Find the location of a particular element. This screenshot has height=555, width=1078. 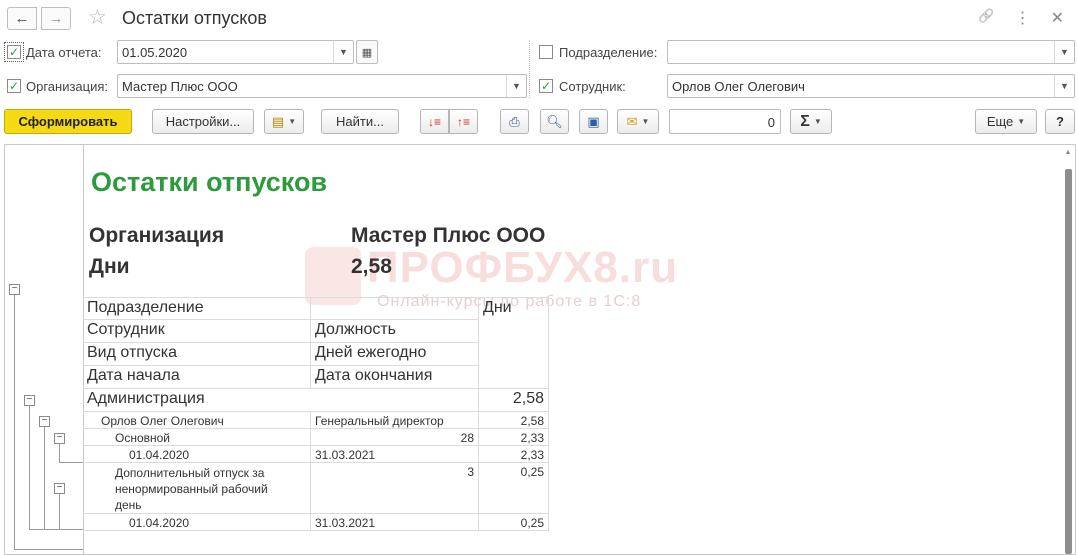

save-button: ▣ is located at coordinates (593, 121).